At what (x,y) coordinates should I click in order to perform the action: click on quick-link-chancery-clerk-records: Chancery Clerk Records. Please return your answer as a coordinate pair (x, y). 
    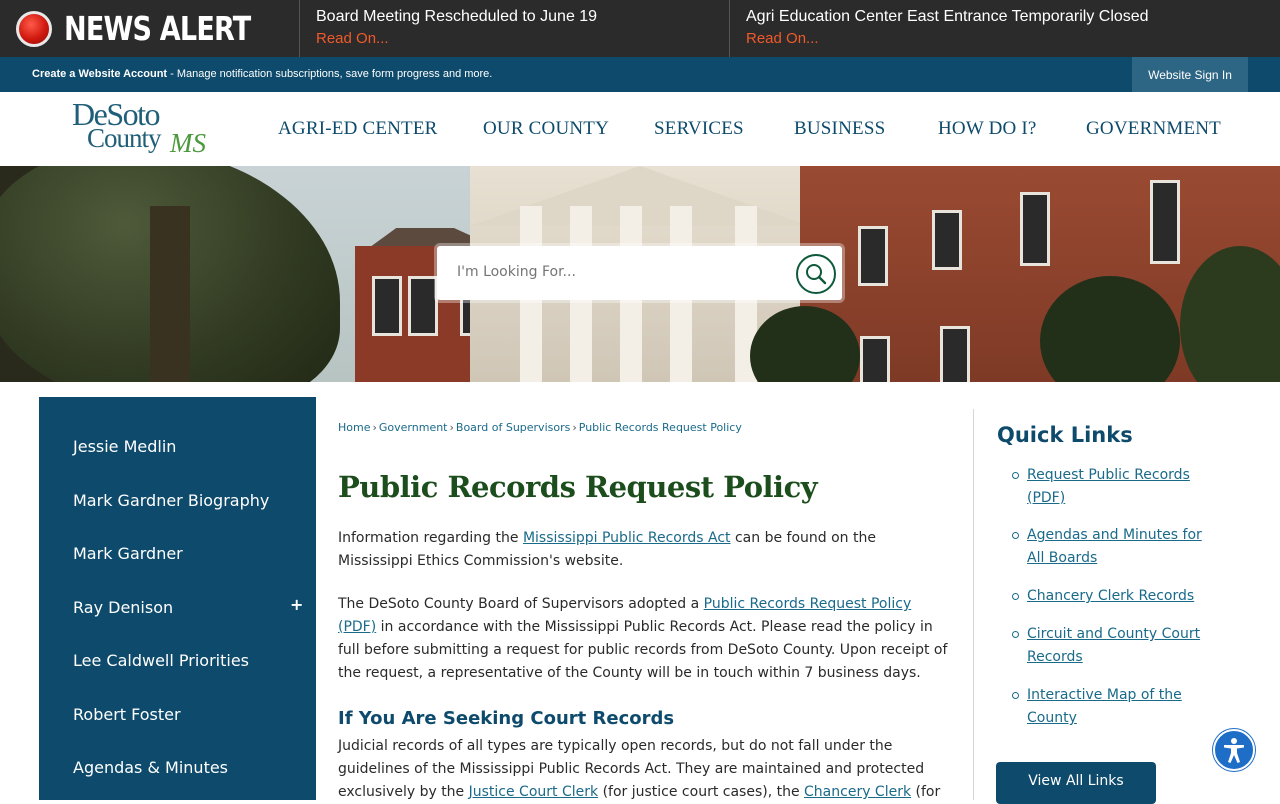
    Looking at the image, I should click on (1119, 596).